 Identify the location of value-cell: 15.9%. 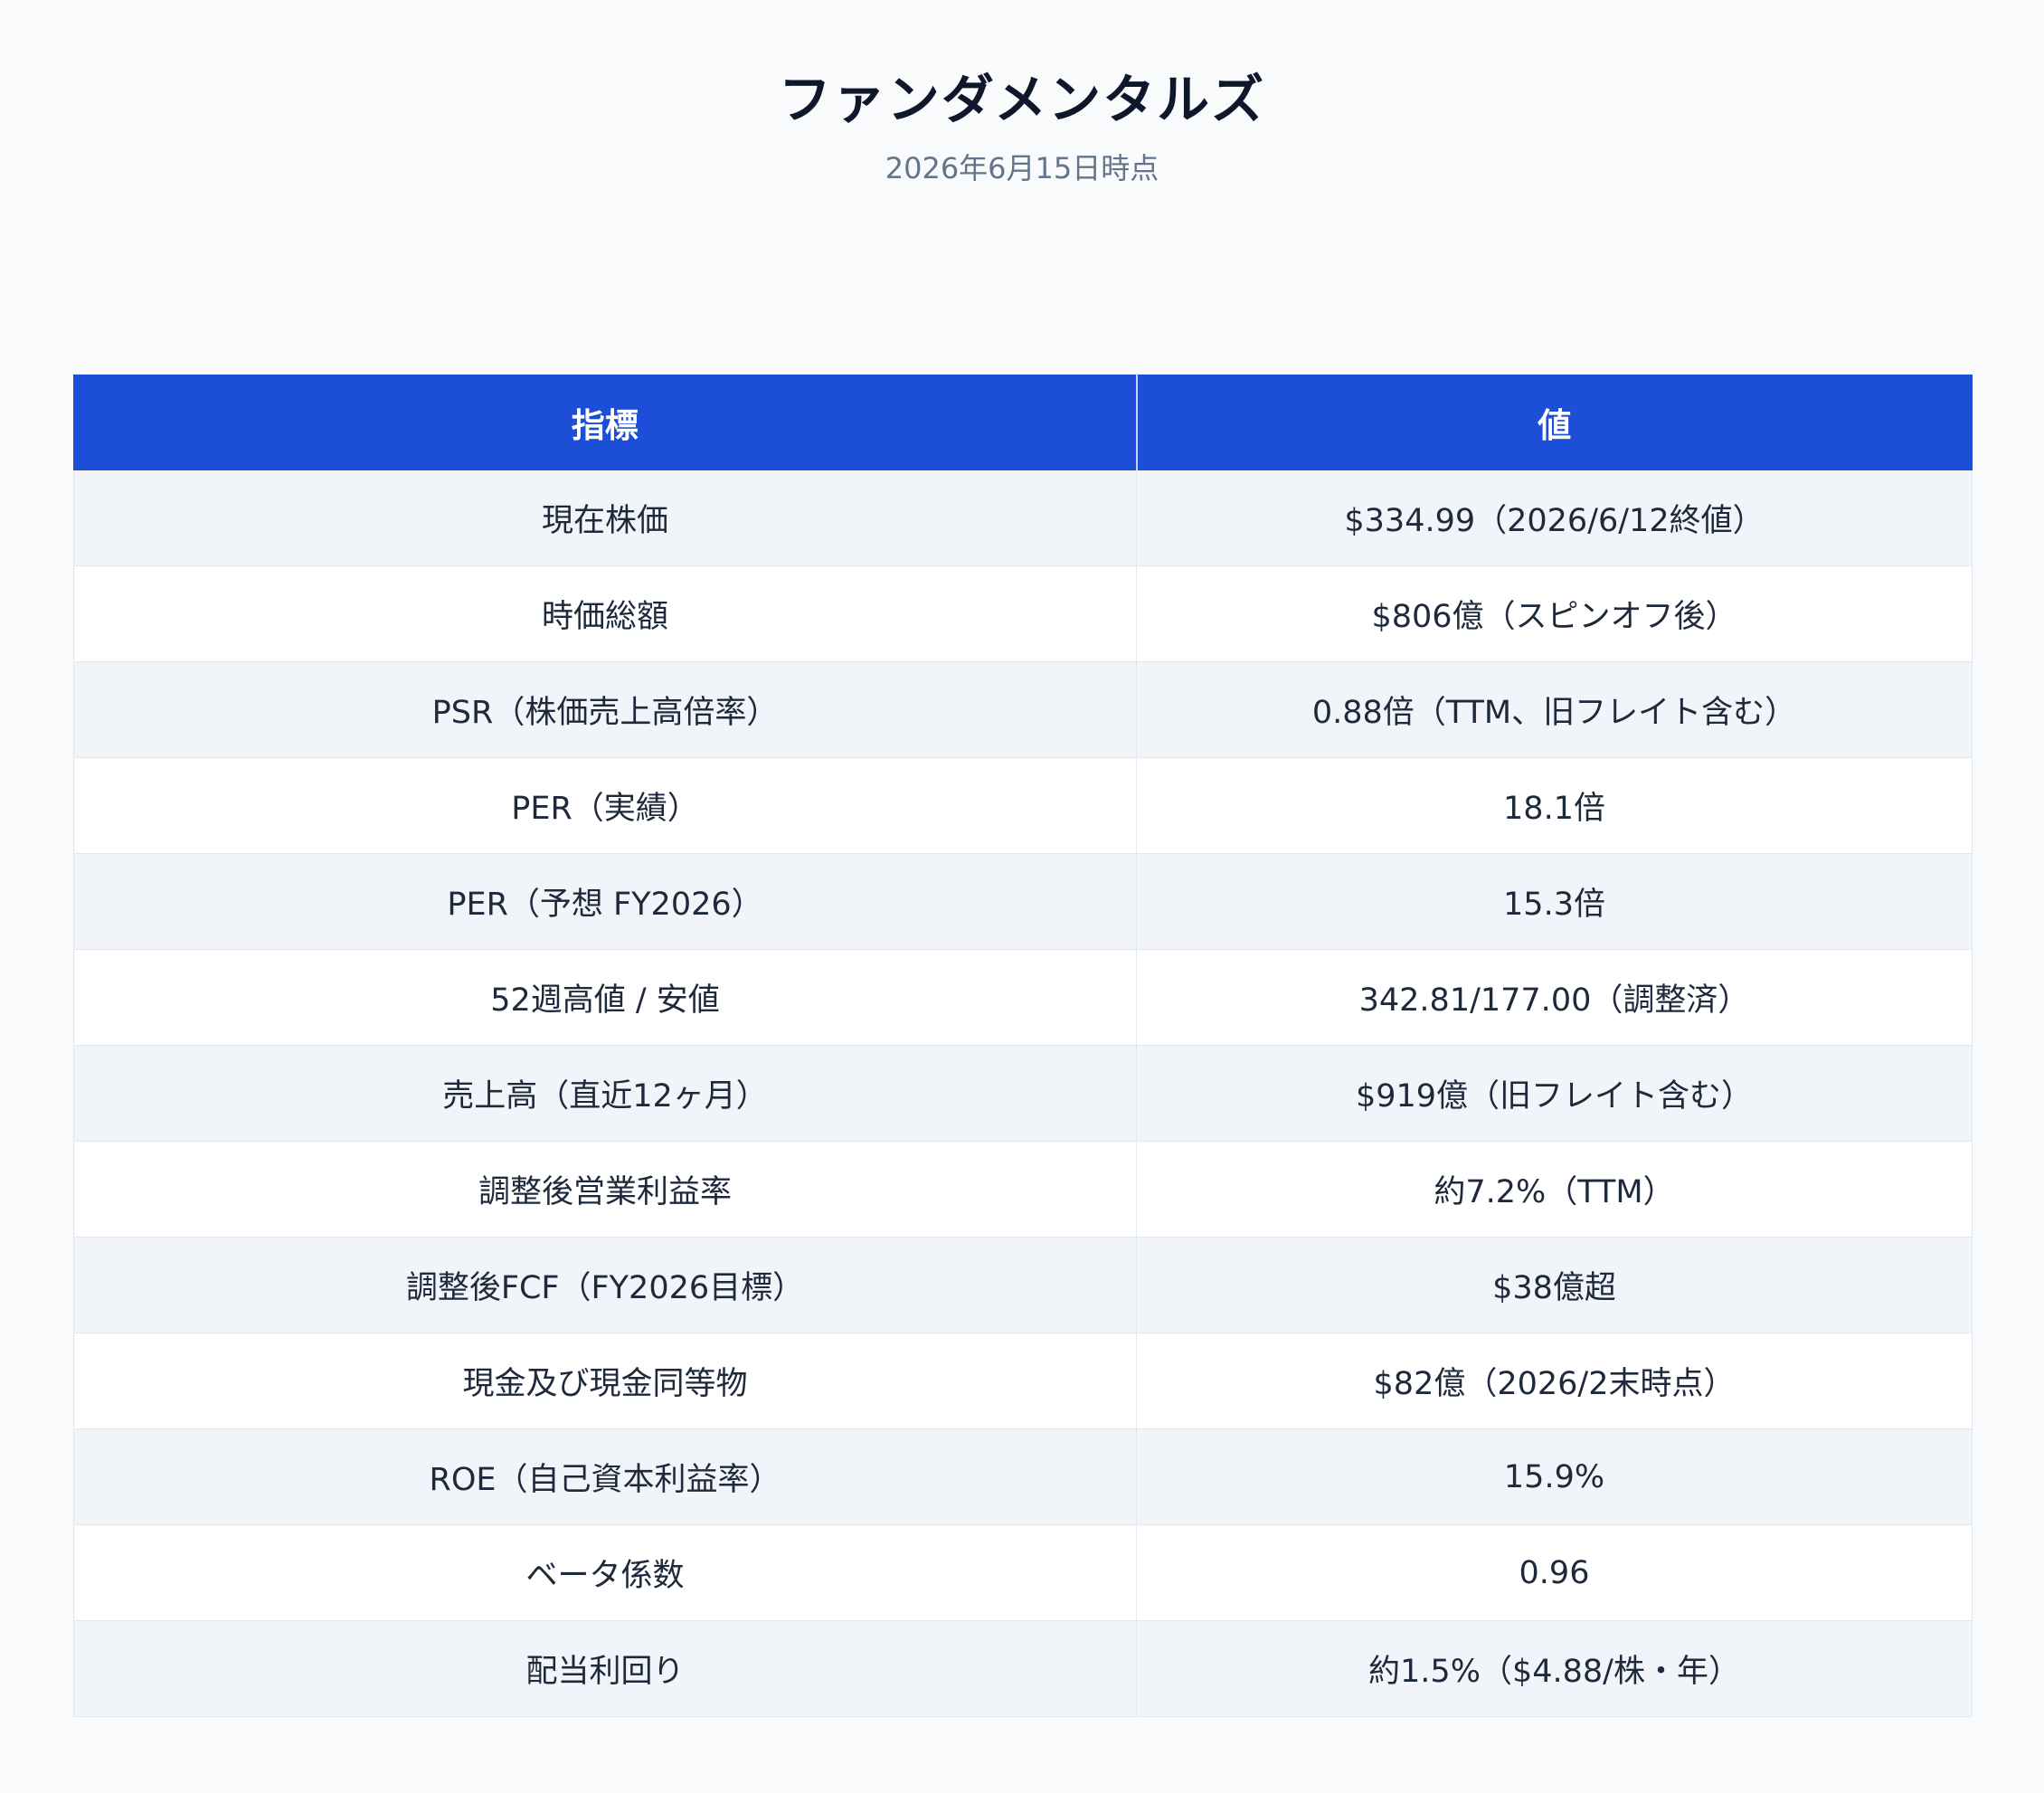
(1555, 1476).